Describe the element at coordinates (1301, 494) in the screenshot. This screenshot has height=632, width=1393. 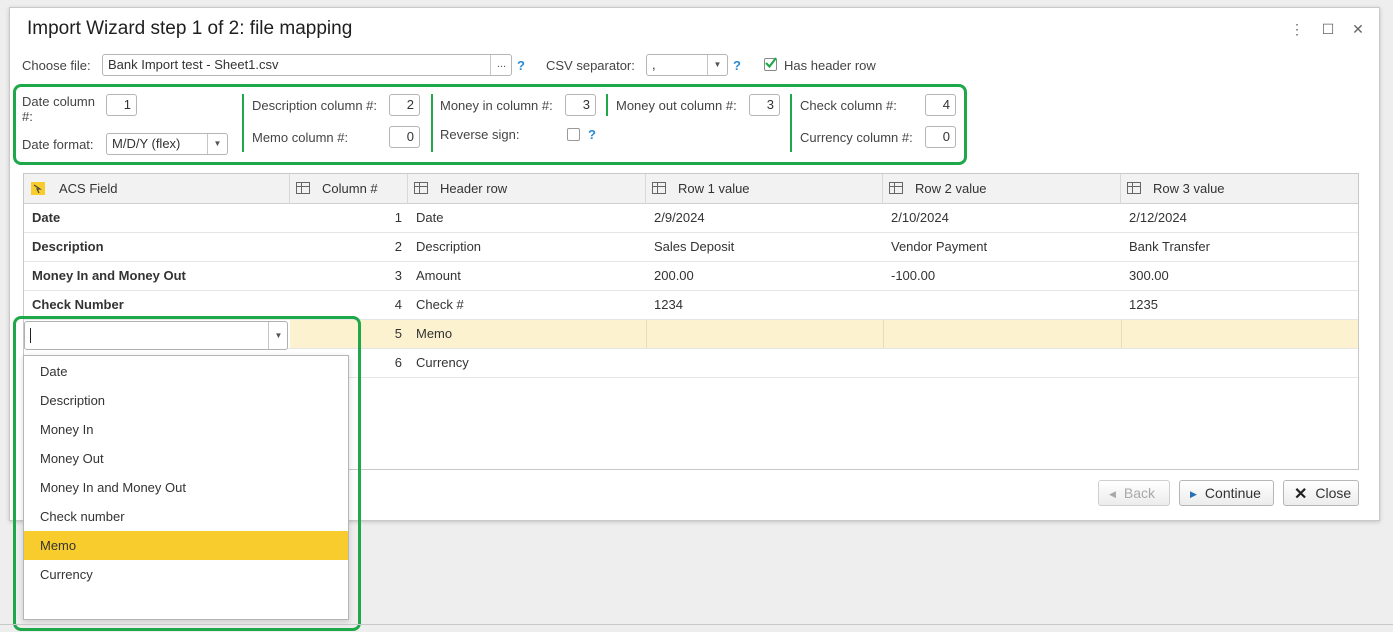
I see `close-icon: ✕` at that location.